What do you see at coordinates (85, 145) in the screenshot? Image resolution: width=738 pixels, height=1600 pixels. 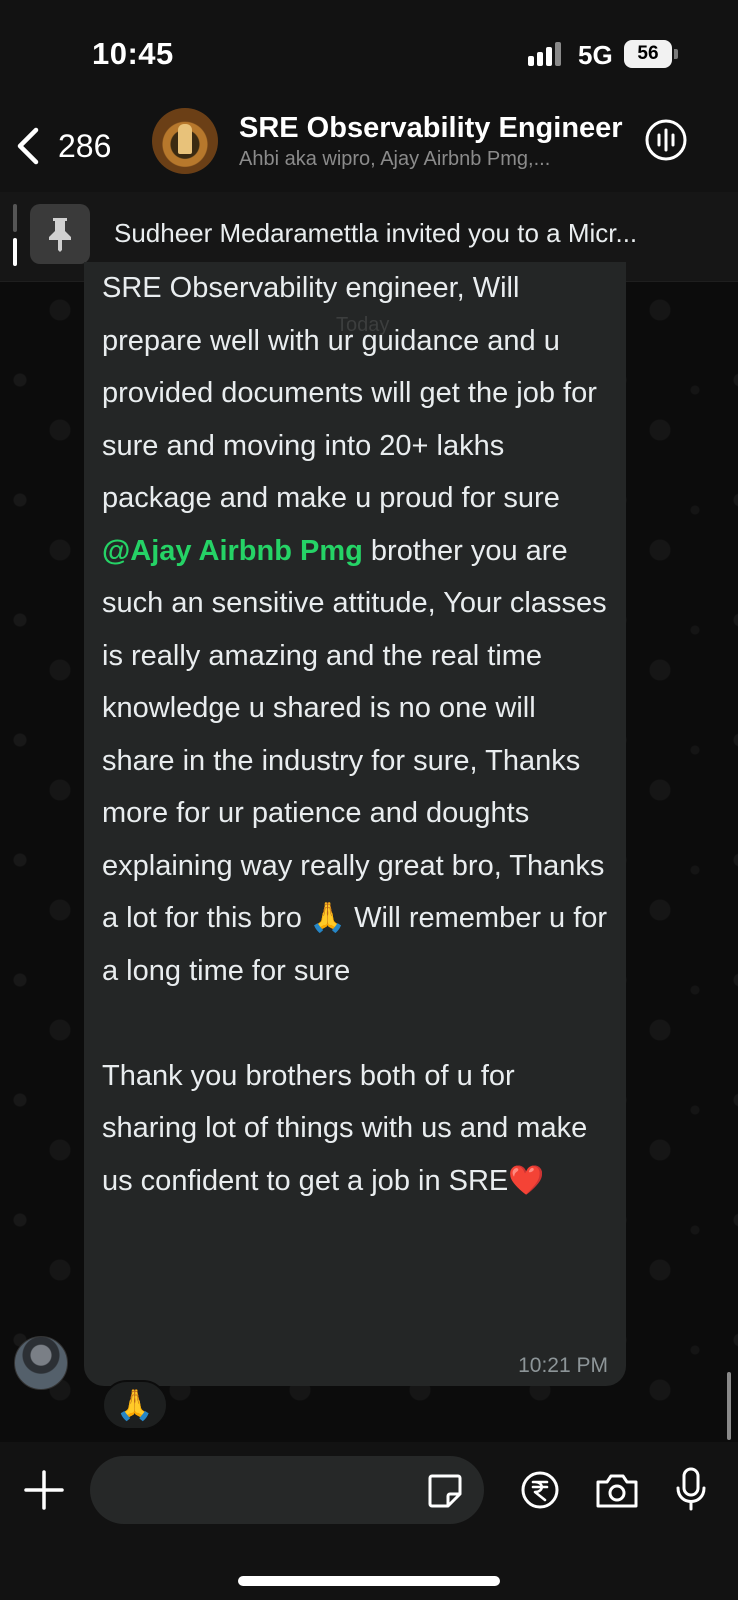 I see `unread-count: 286` at bounding box center [85, 145].